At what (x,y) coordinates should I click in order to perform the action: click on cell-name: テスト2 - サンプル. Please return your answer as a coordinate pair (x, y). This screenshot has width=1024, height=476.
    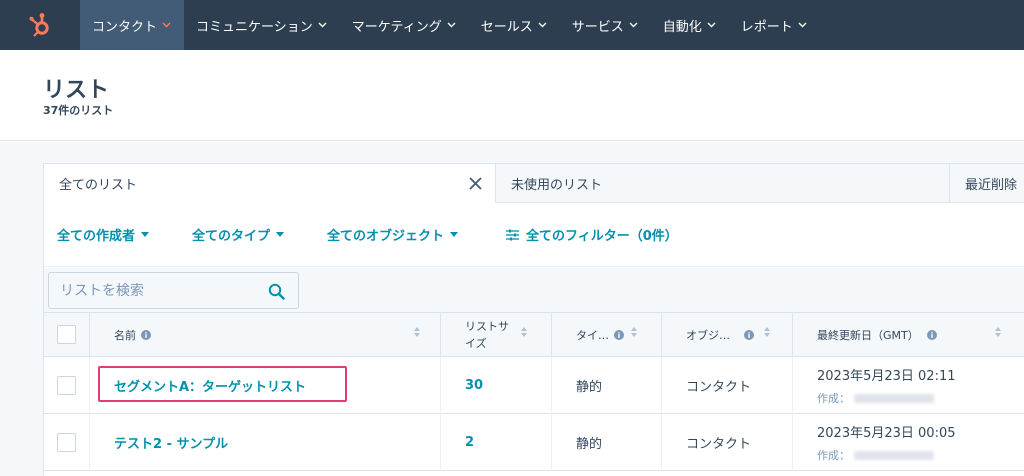
    Looking at the image, I should click on (265, 442).